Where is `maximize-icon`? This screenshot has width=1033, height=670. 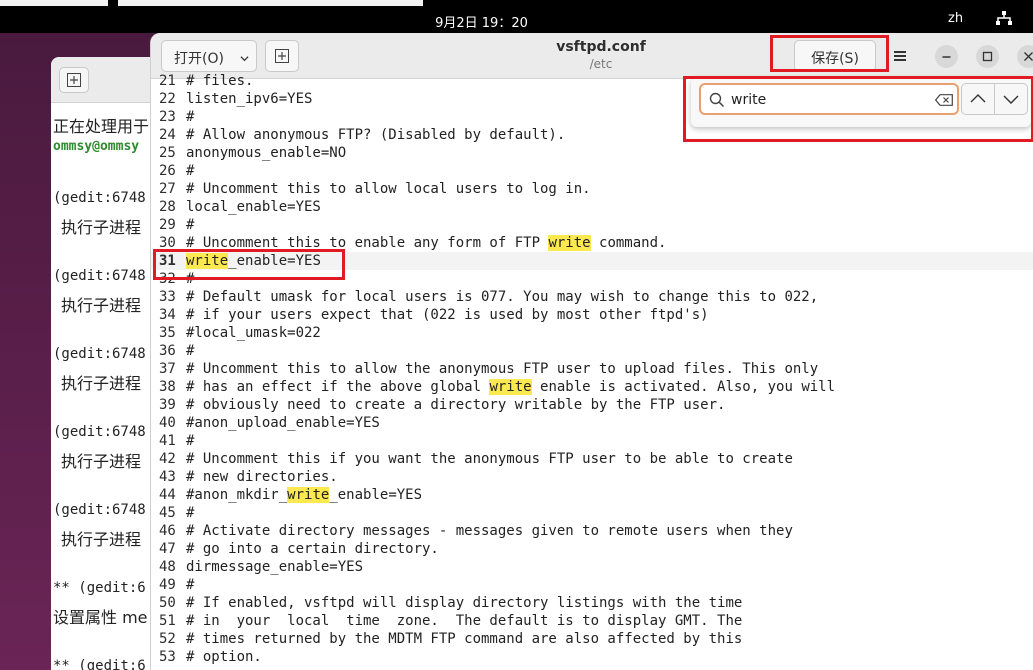
maximize-icon is located at coordinates (987, 56).